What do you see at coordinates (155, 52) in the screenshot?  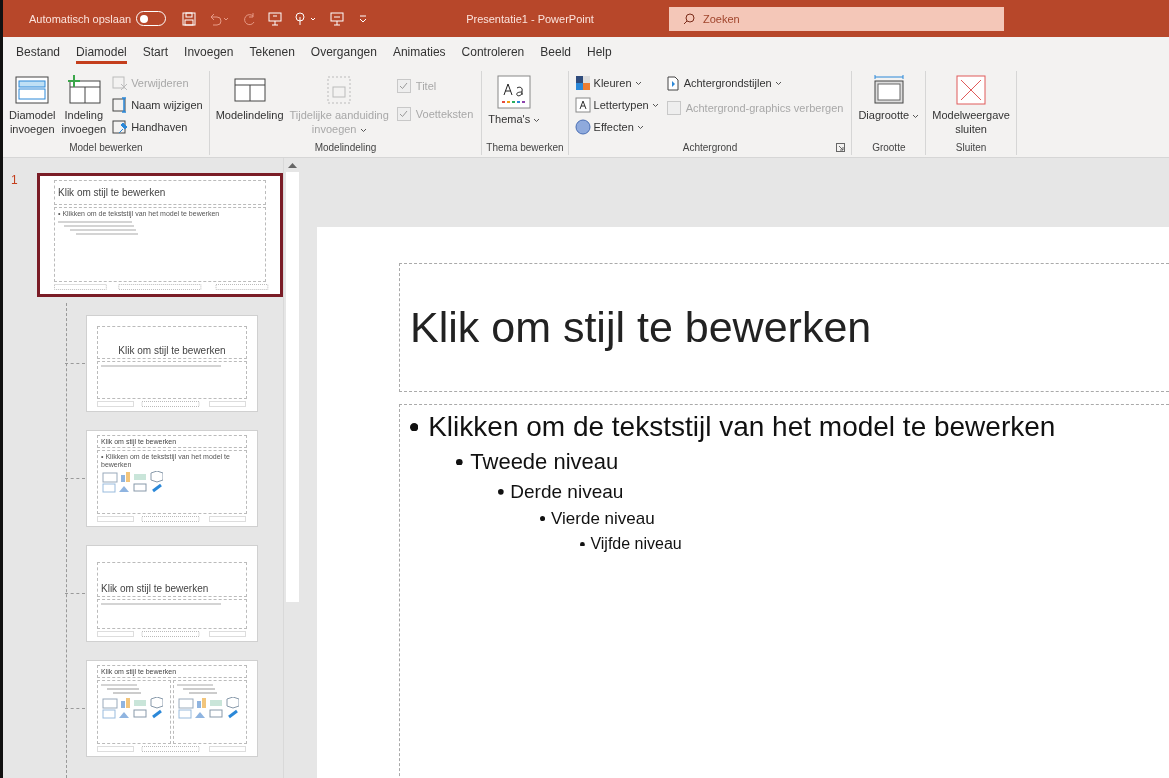 I see `ribbon-tab: Start` at bounding box center [155, 52].